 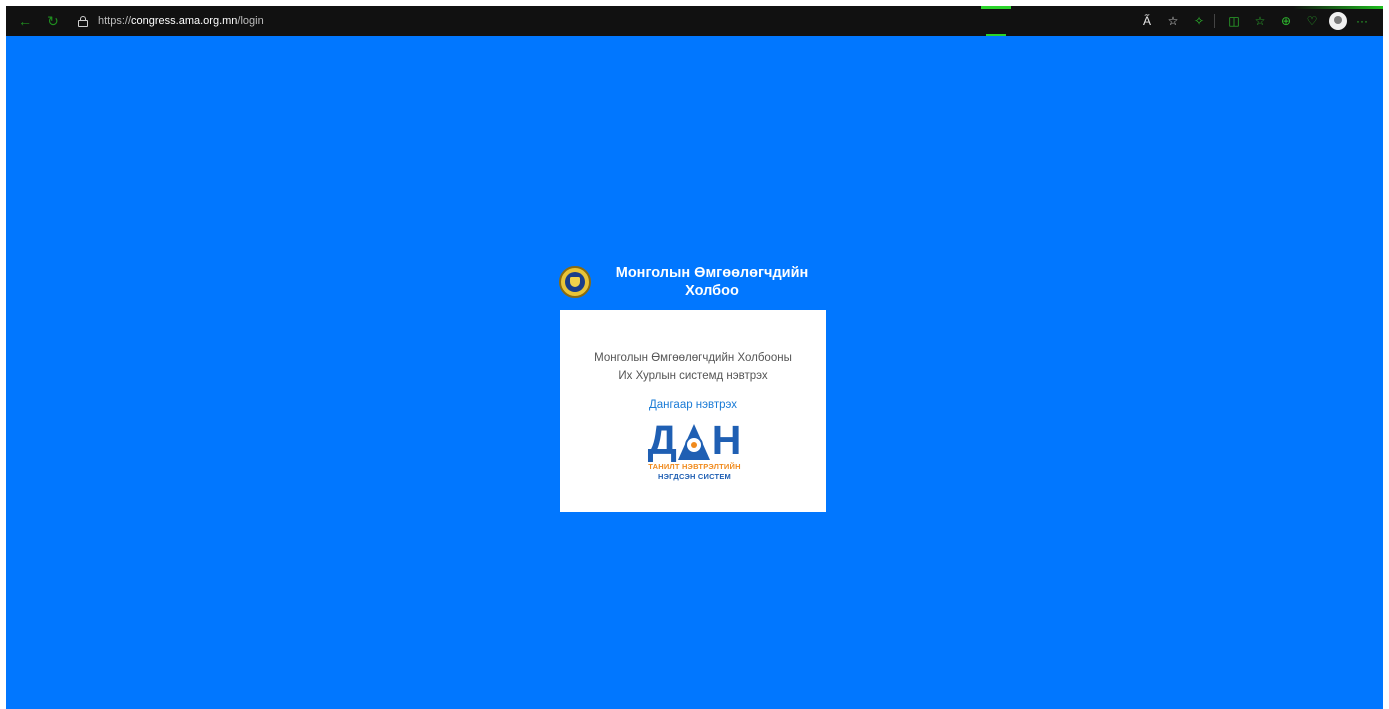 I want to click on dan-tagline: НЭГДСЭН СИСТЕМ, so click(x=694, y=476).